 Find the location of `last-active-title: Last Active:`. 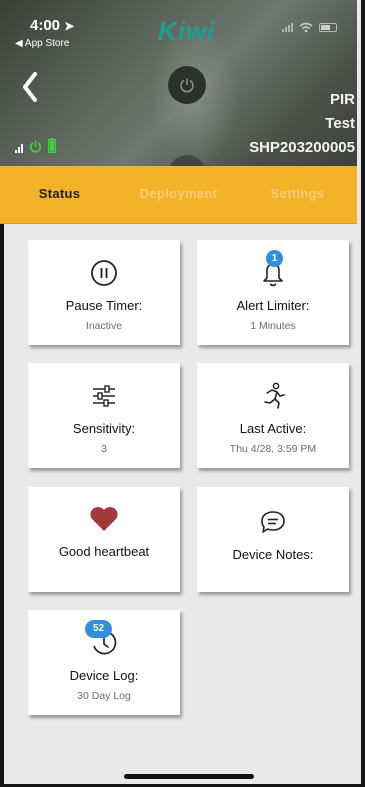

last-active-title: Last Active: is located at coordinates (273, 428).